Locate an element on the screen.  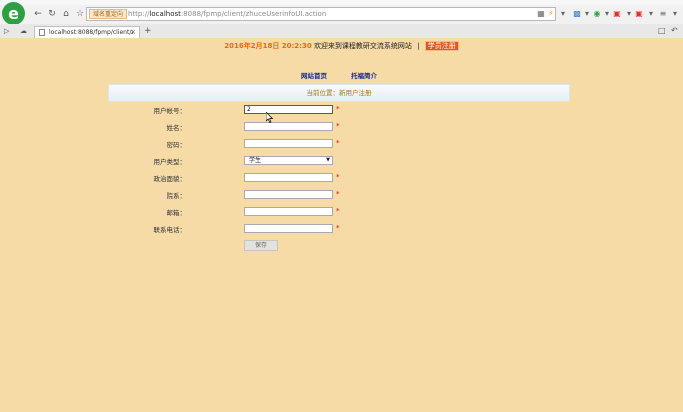
cloud-icon: ☁ is located at coordinates (23, 31).